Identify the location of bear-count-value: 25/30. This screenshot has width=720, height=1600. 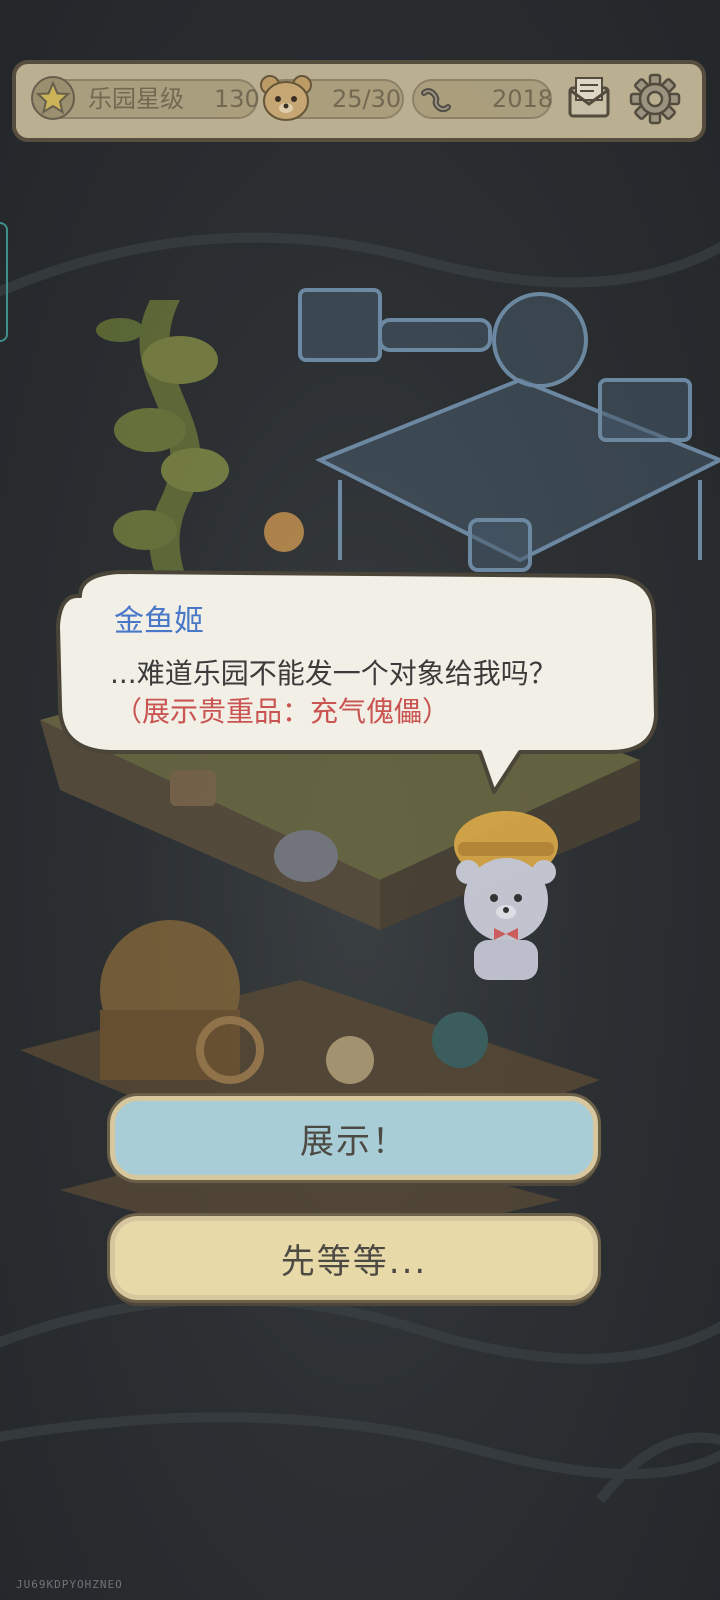
(367, 99).